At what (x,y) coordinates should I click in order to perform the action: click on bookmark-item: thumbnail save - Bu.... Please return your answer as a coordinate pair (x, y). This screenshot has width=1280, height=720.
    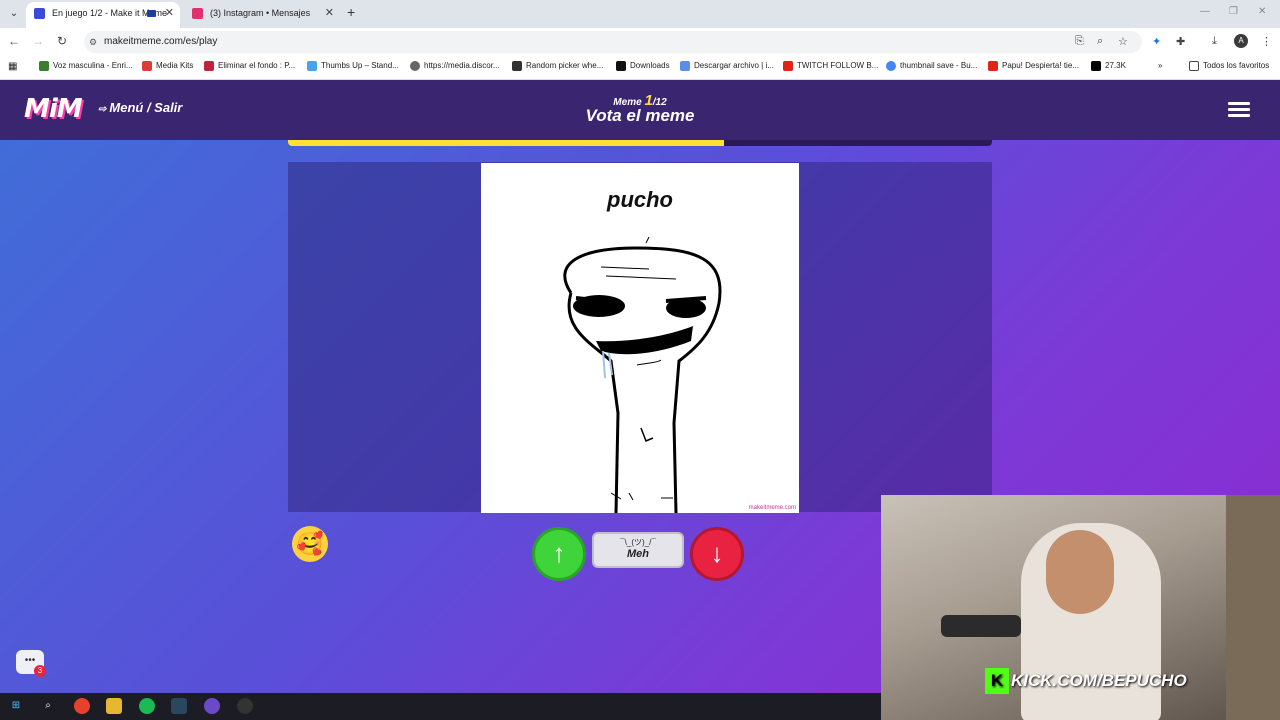
    Looking at the image, I should click on (931, 66).